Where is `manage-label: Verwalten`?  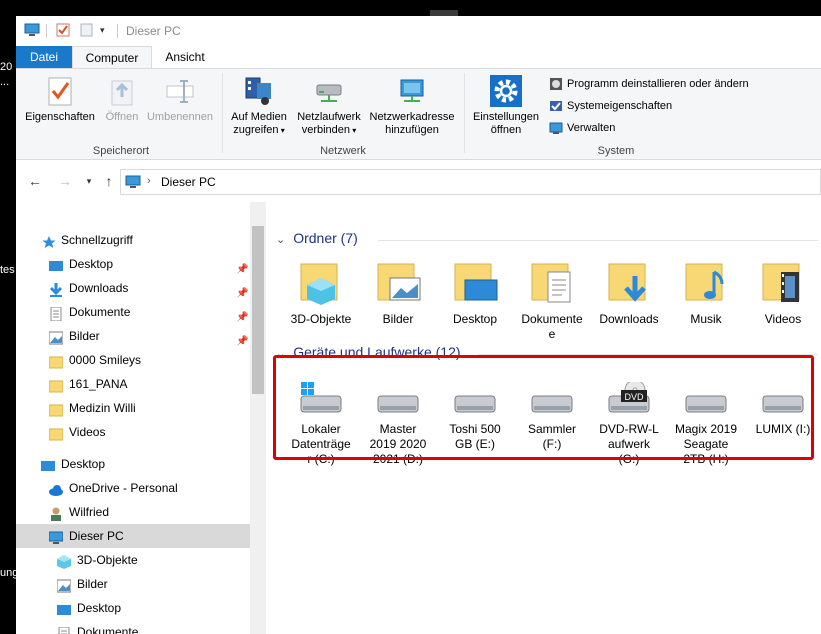 manage-label: Verwalten is located at coordinates (591, 128).